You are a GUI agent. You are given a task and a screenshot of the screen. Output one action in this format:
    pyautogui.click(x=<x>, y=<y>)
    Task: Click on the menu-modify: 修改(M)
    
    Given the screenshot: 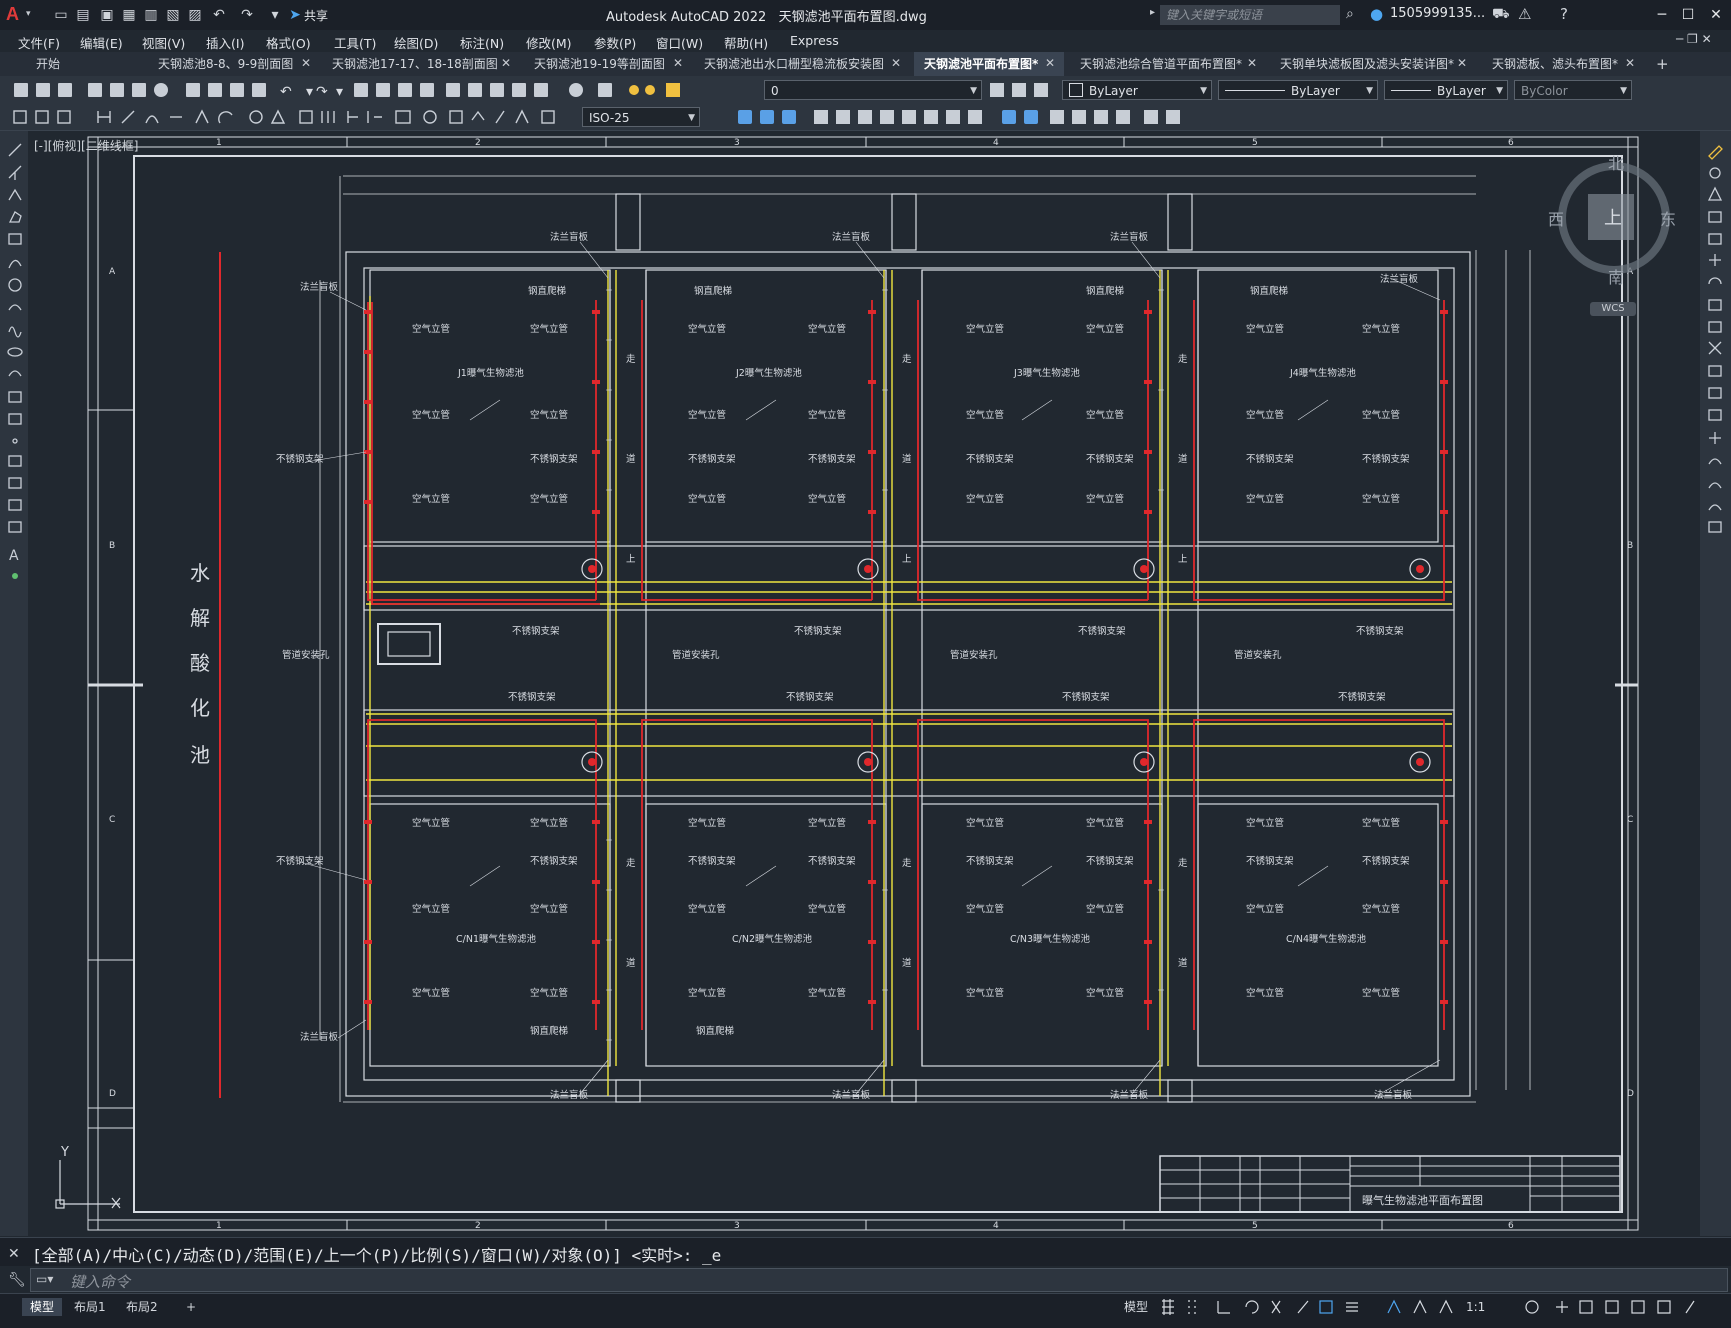 What is the action you would take?
    pyautogui.click(x=549, y=42)
    